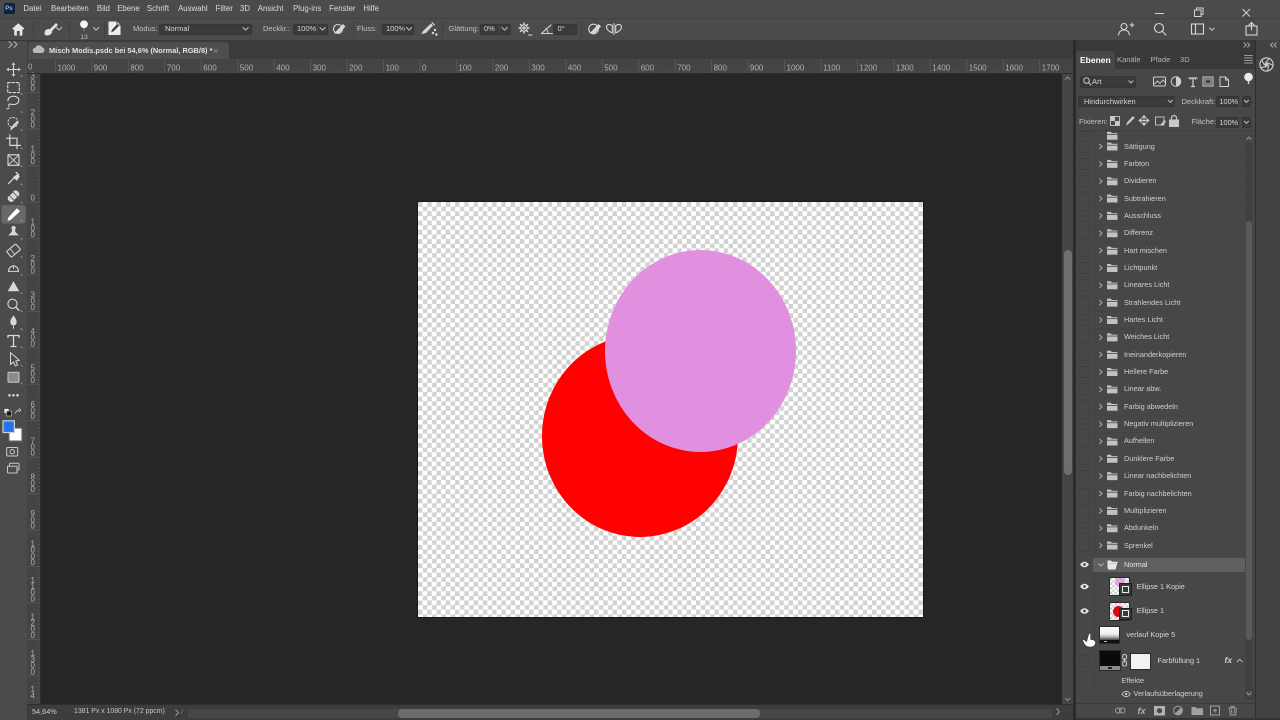 This screenshot has height=720, width=1280. What do you see at coordinates (978, 67) in the screenshot?
I see `svg-text: 1500` at bounding box center [978, 67].